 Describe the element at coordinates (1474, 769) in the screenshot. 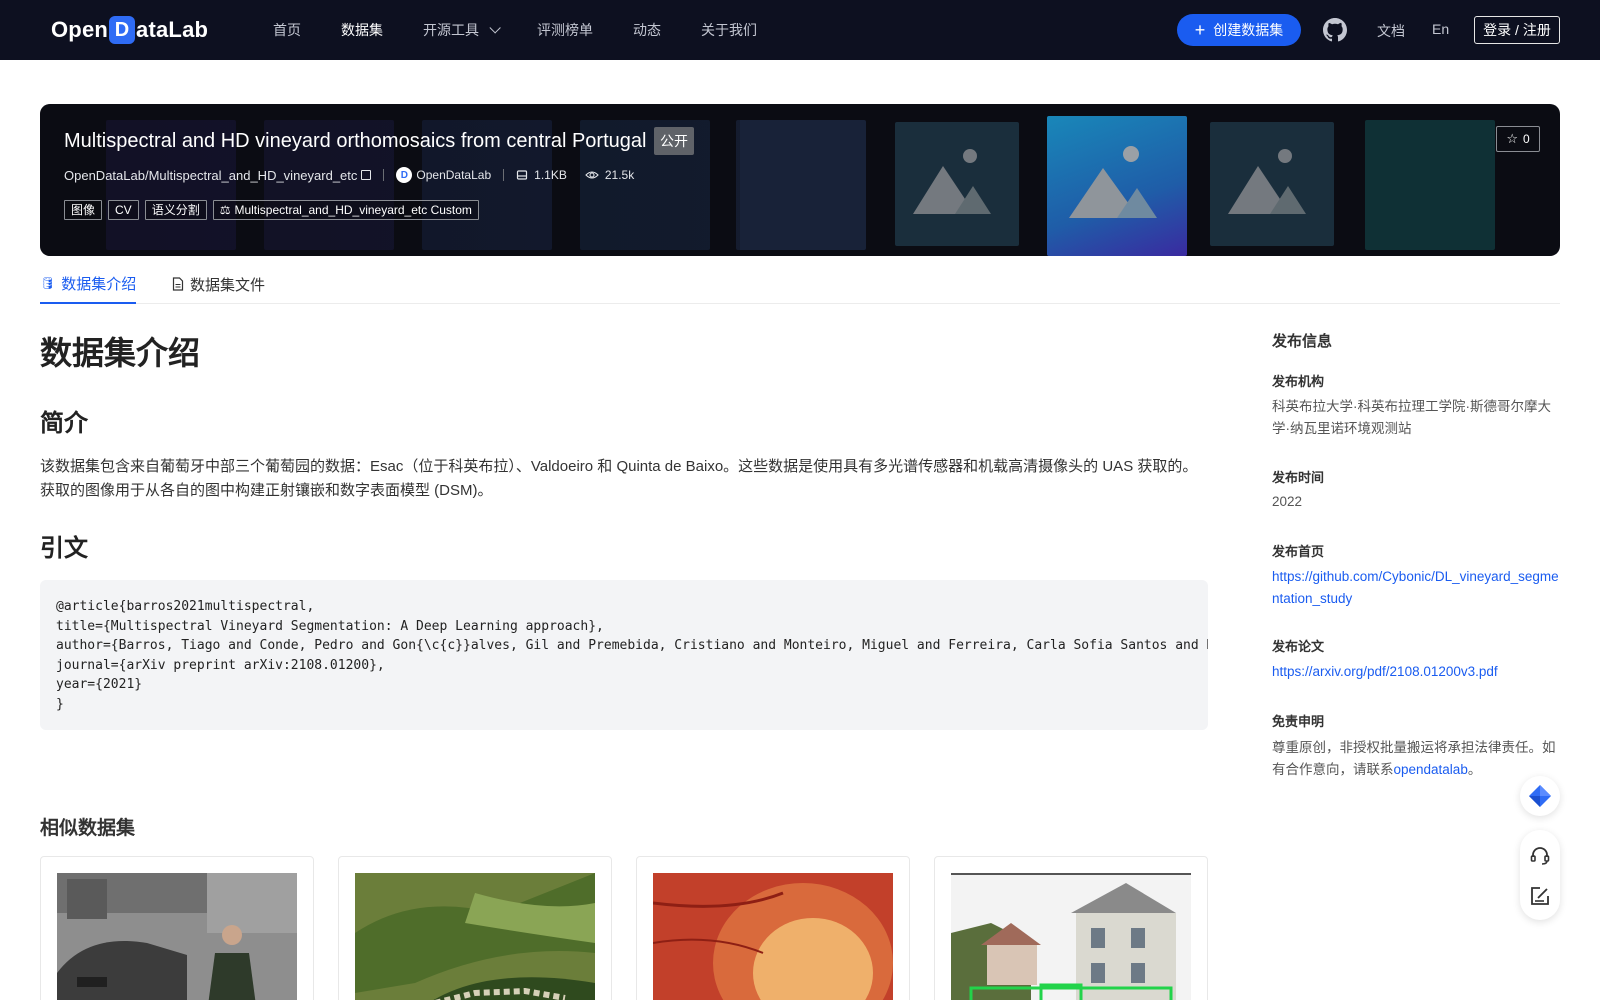

I see `disclaimer-end: 。` at that location.